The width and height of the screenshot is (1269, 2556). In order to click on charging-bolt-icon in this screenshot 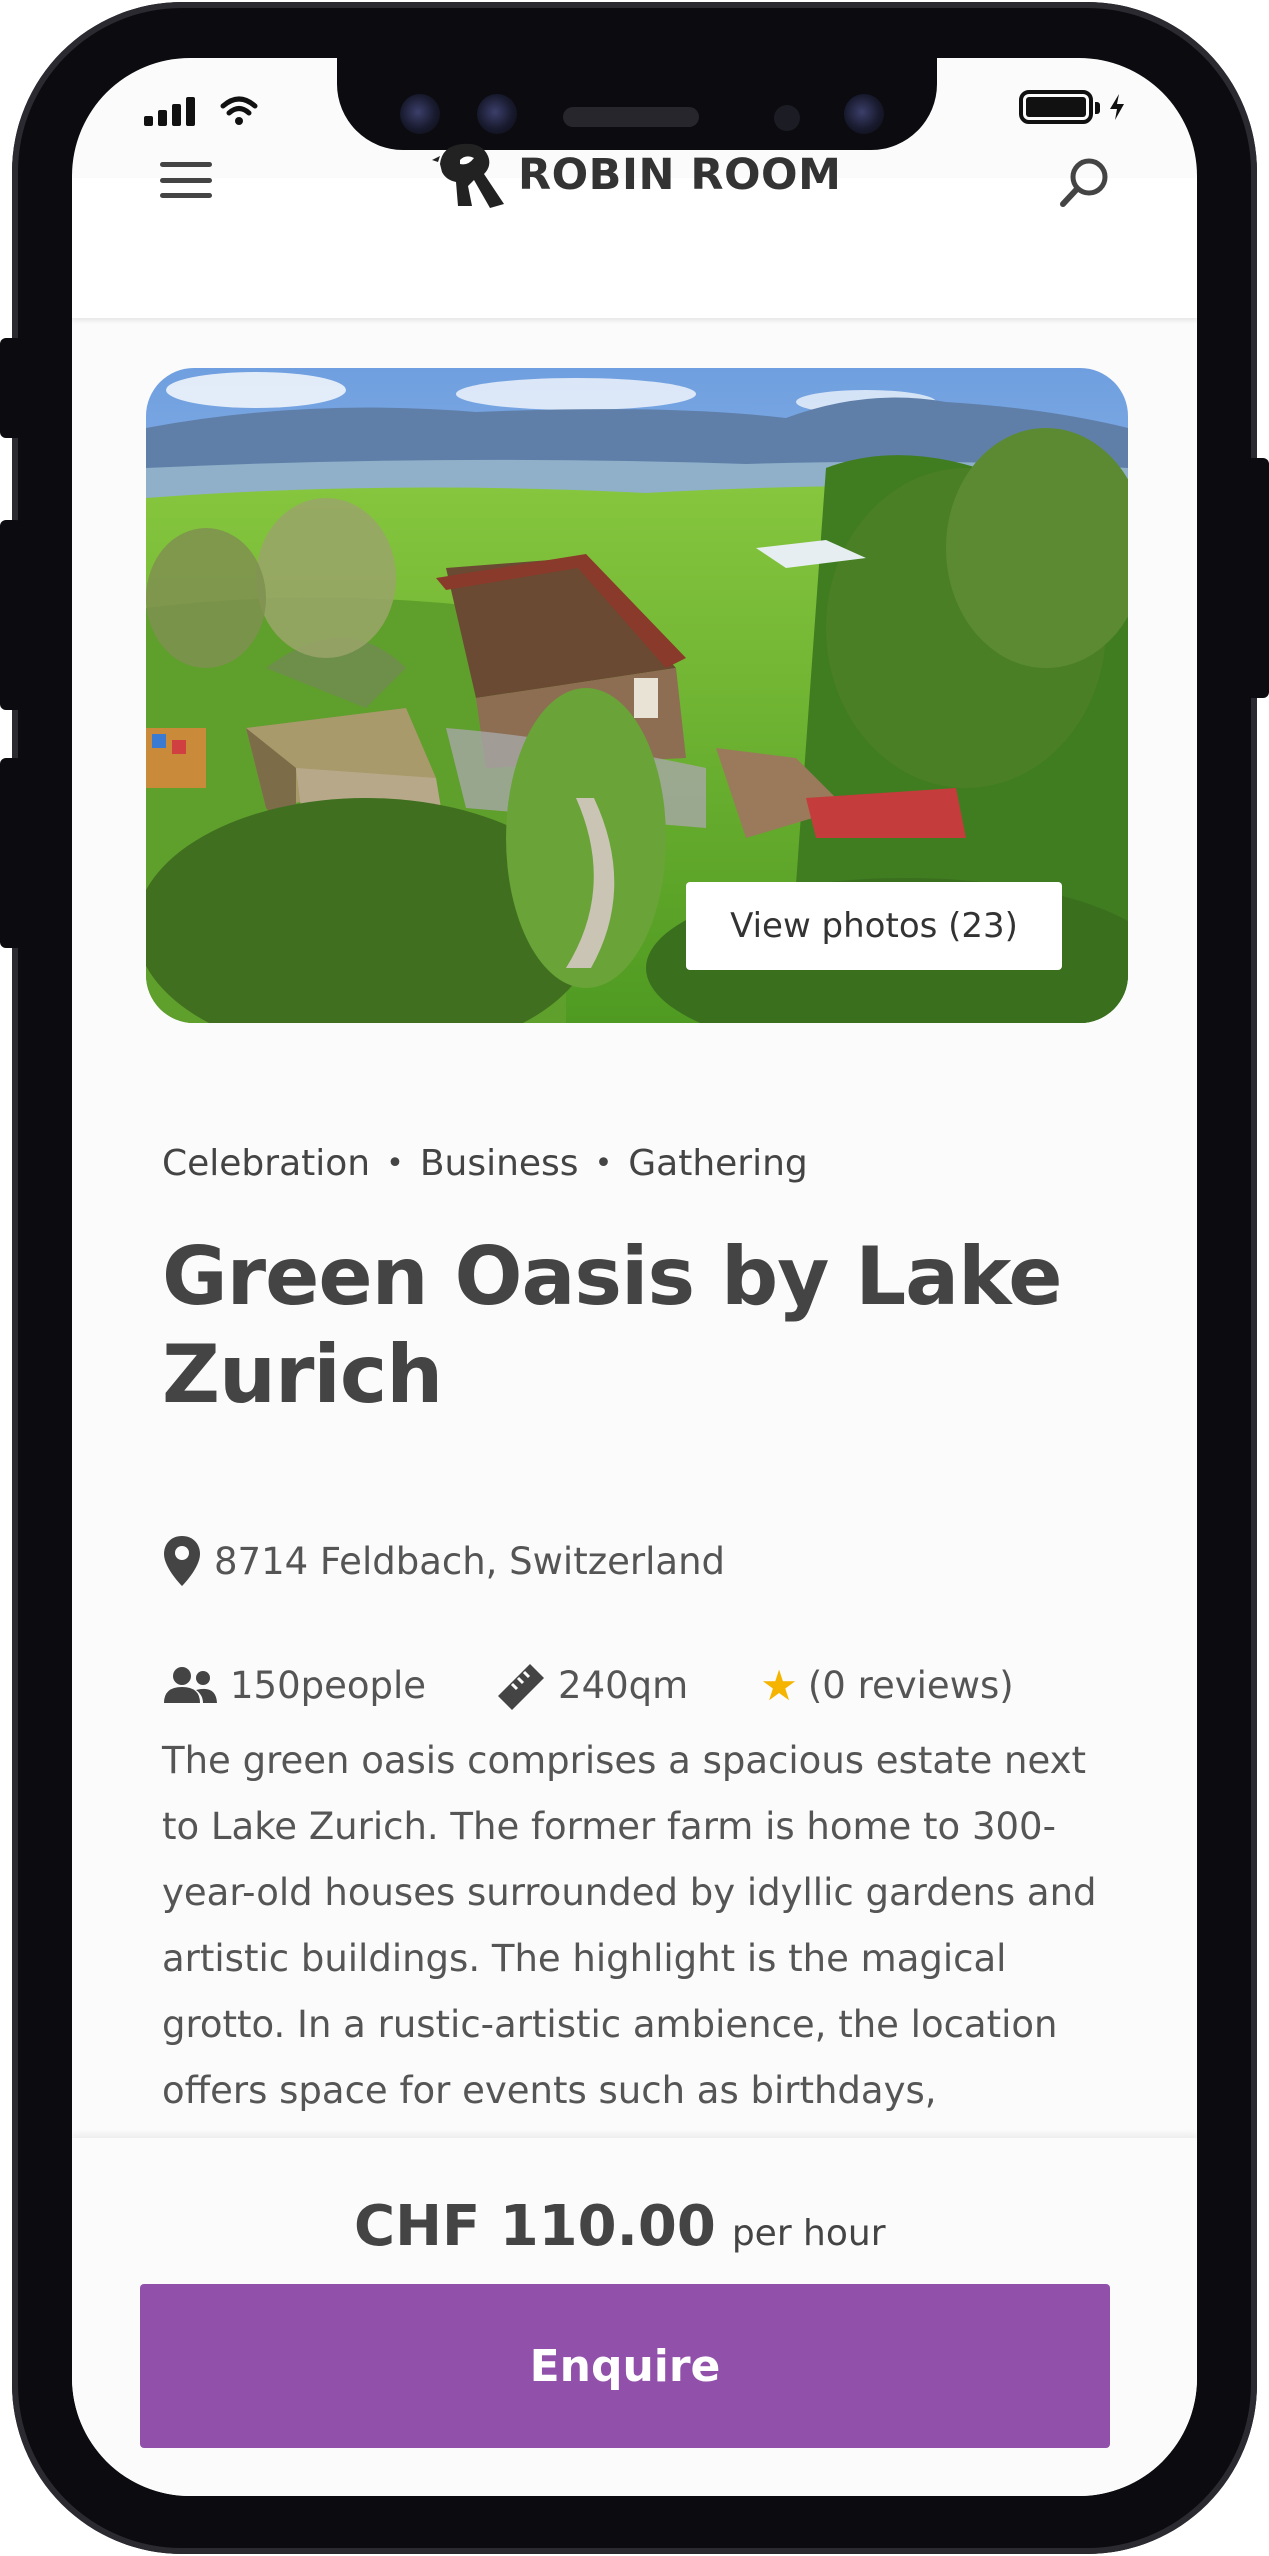, I will do `click(1117, 107)`.